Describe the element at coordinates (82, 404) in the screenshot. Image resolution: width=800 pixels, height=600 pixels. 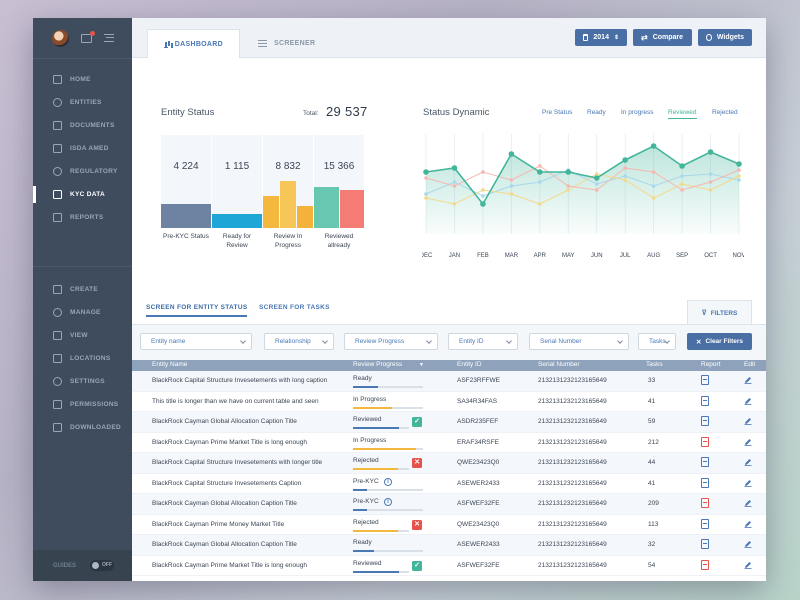
I see `sidebar-item-permissions: PERMISSIONS` at that location.